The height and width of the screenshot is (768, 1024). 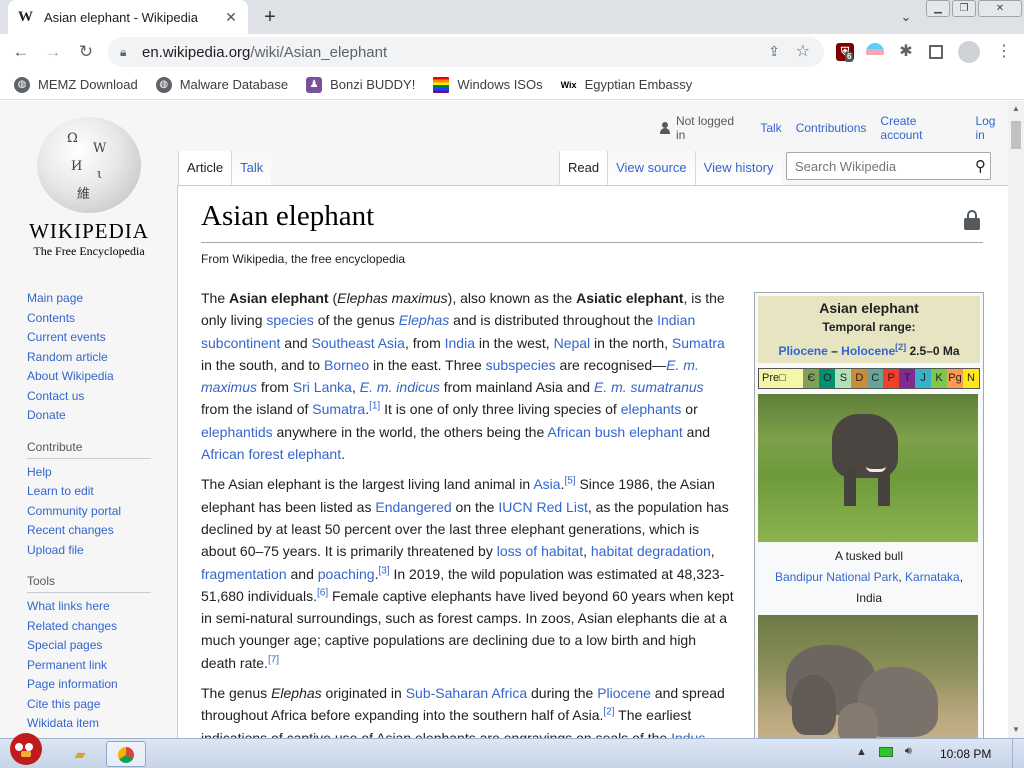 I want to click on tab-read: Read, so click(x=583, y=168).